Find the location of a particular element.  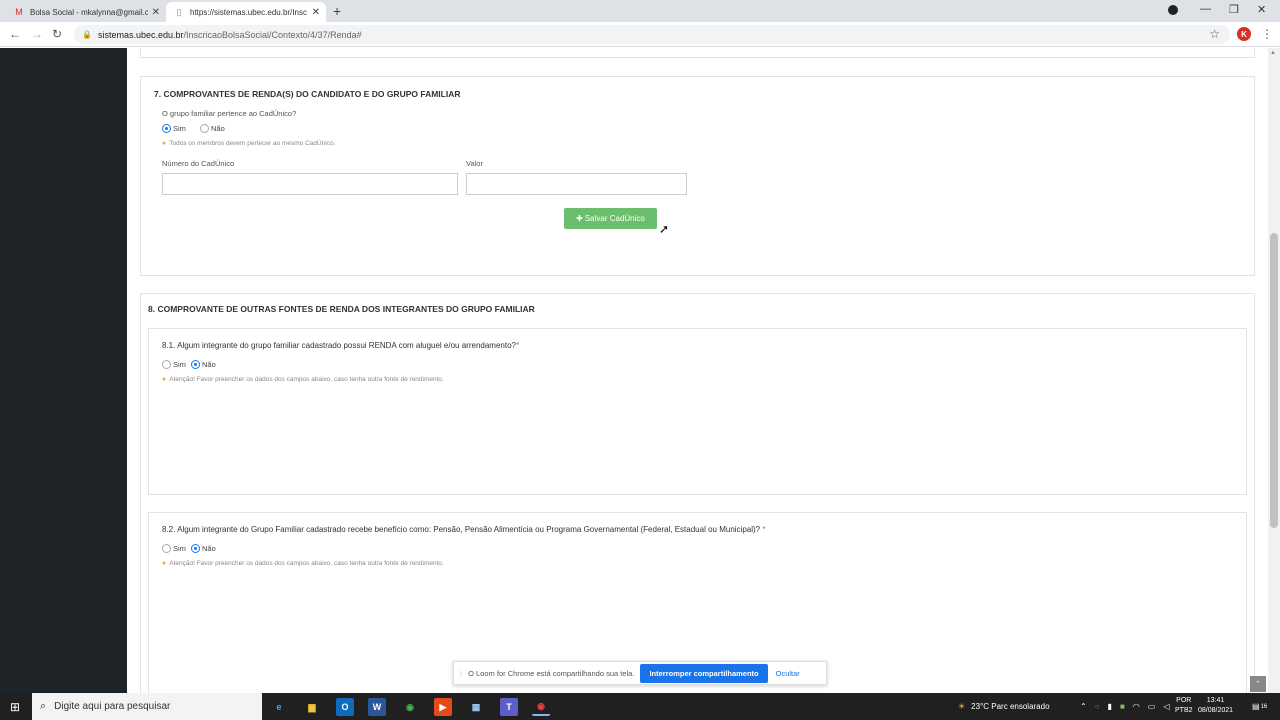

hide-link: Ocultar is located at coordinates (788, 673).